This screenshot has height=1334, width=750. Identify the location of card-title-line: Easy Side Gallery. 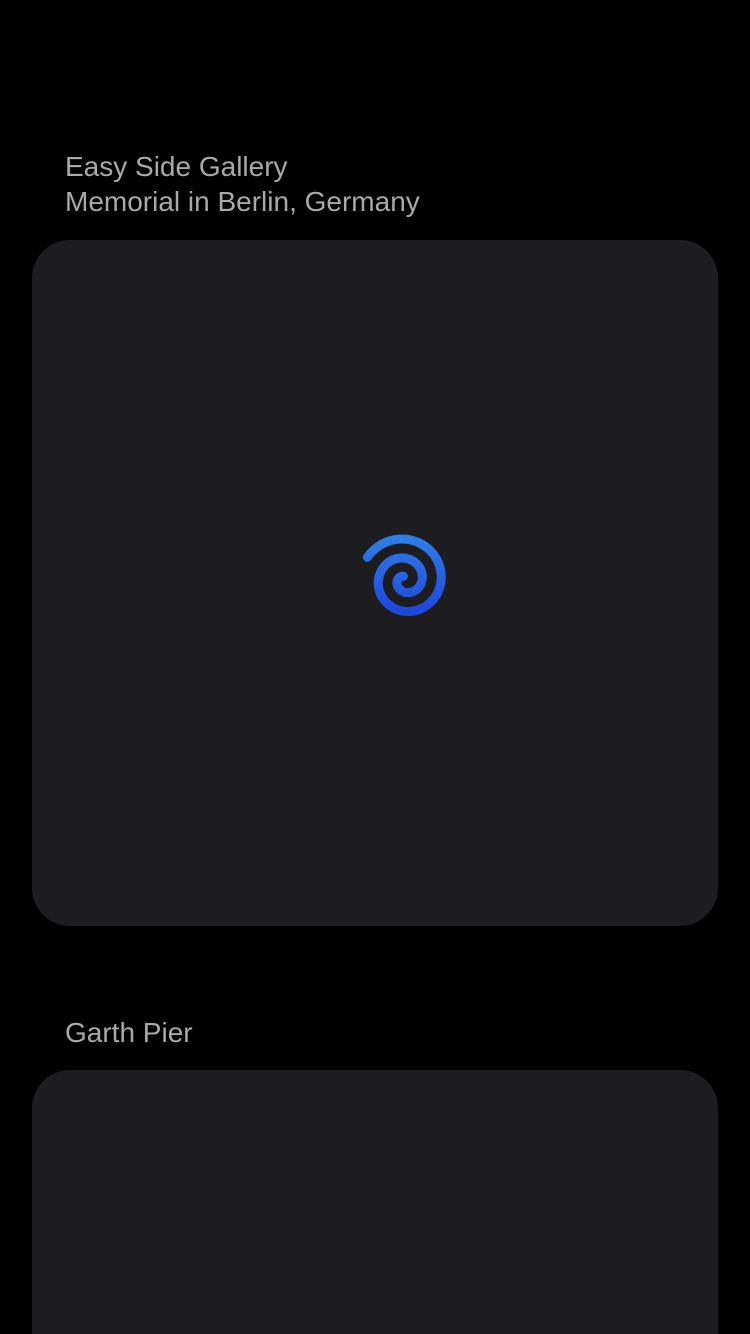
(176, 166).